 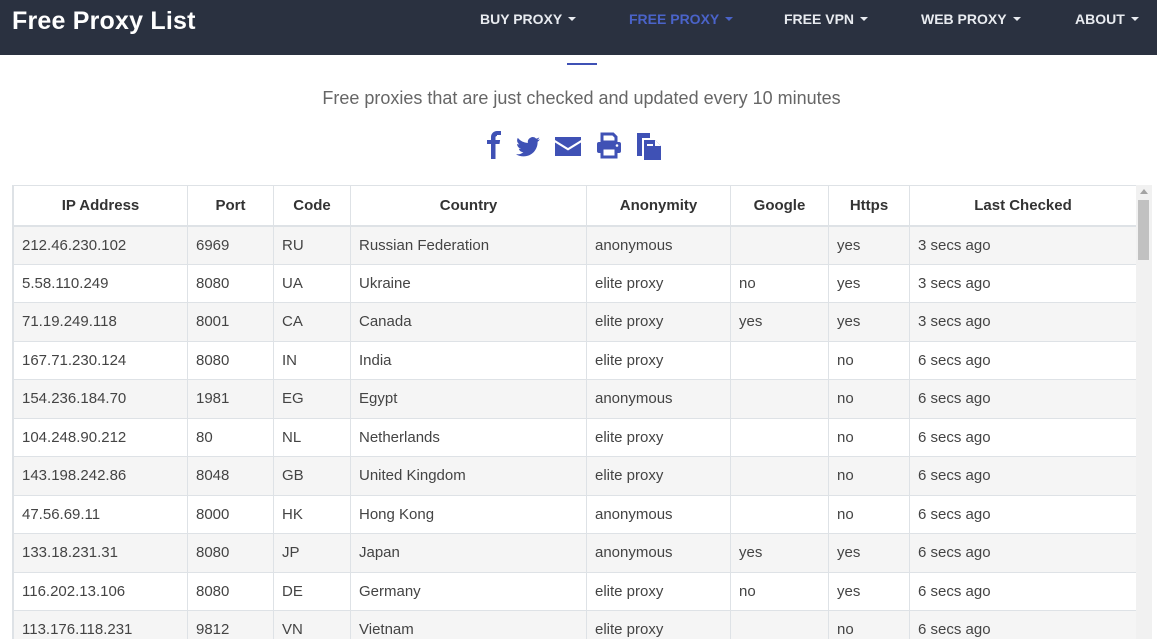 What do you see at coordinates (230, 476) in the screenshot?
I see `port-cell: 8048` at bounding box center [230, 476].